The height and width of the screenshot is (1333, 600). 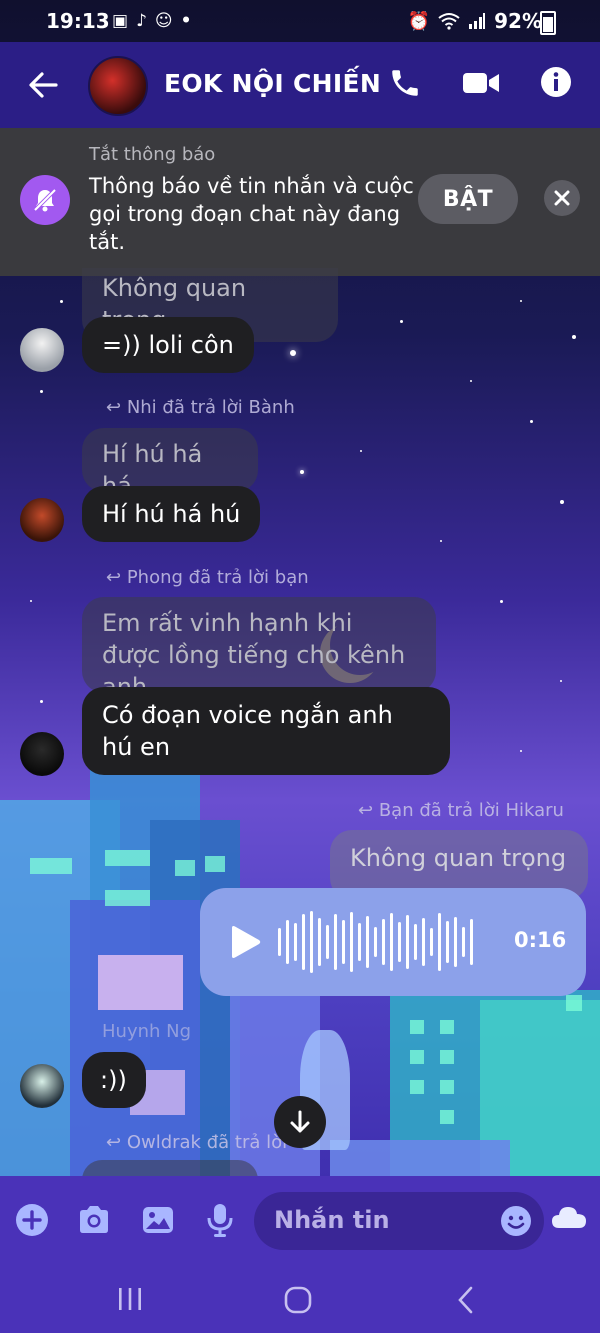 I want to click on message-text: :)), so click(x=113, y=1080).